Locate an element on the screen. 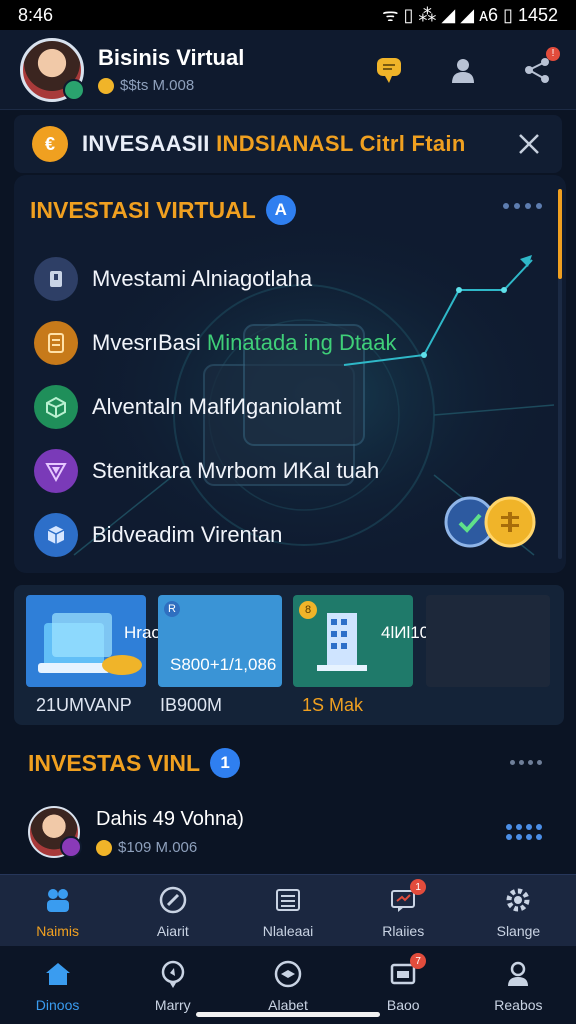 This screenshot has width=576, height=1024. tile-caption: 1S Mak is located at coordinates (333, 705).